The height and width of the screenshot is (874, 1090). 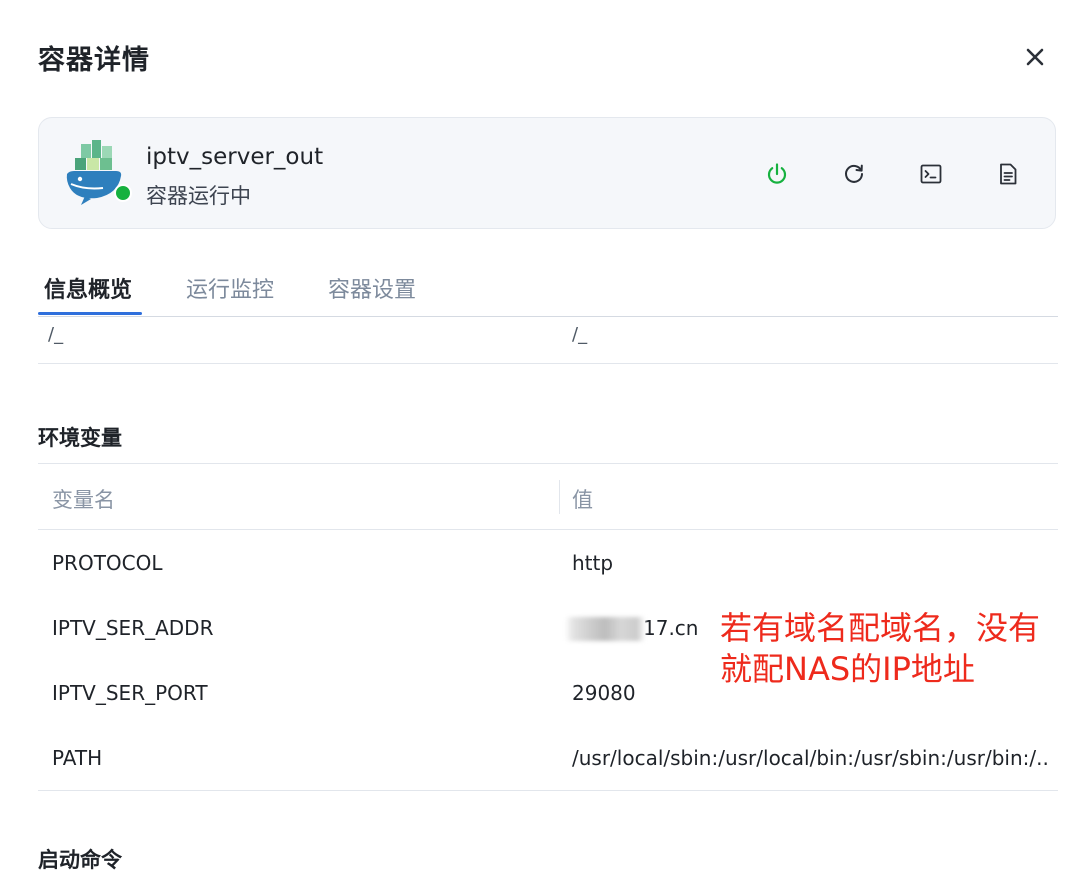 I want to click on env-name: IPTV_SER_PORT, so click(x=130, y=693).